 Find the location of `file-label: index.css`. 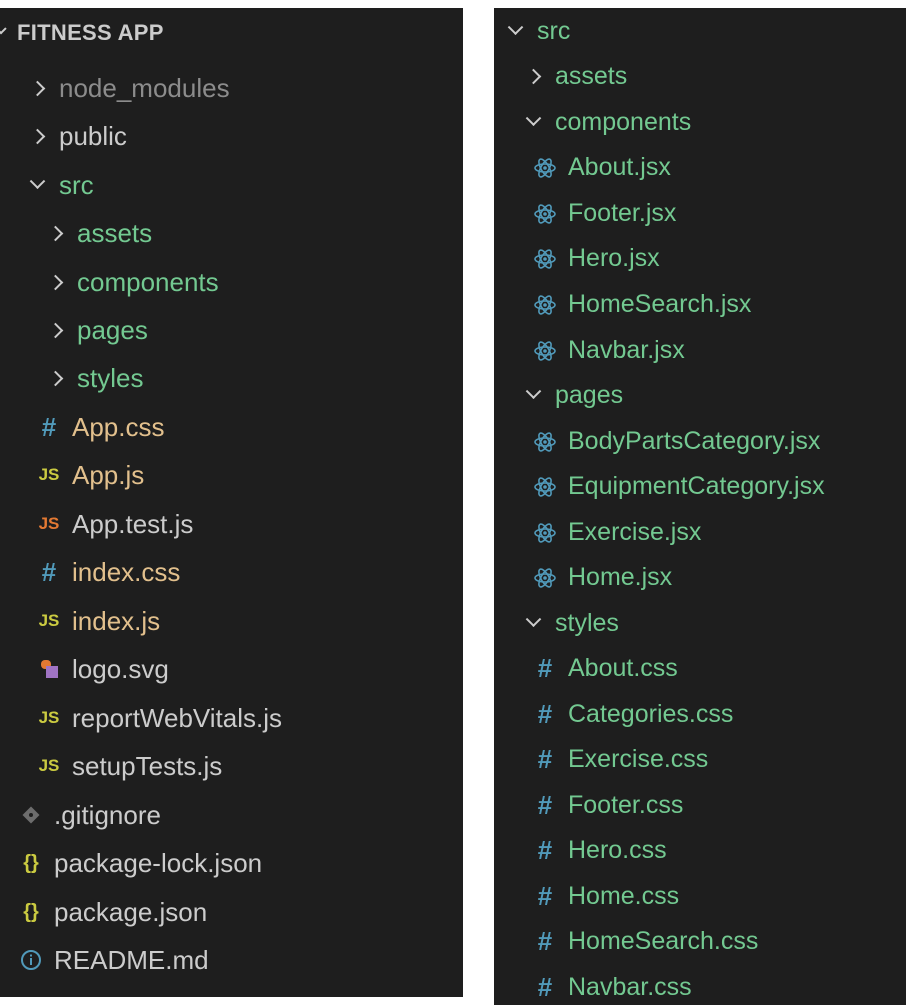

file-label: index.css is located at coordinates (126, 572).